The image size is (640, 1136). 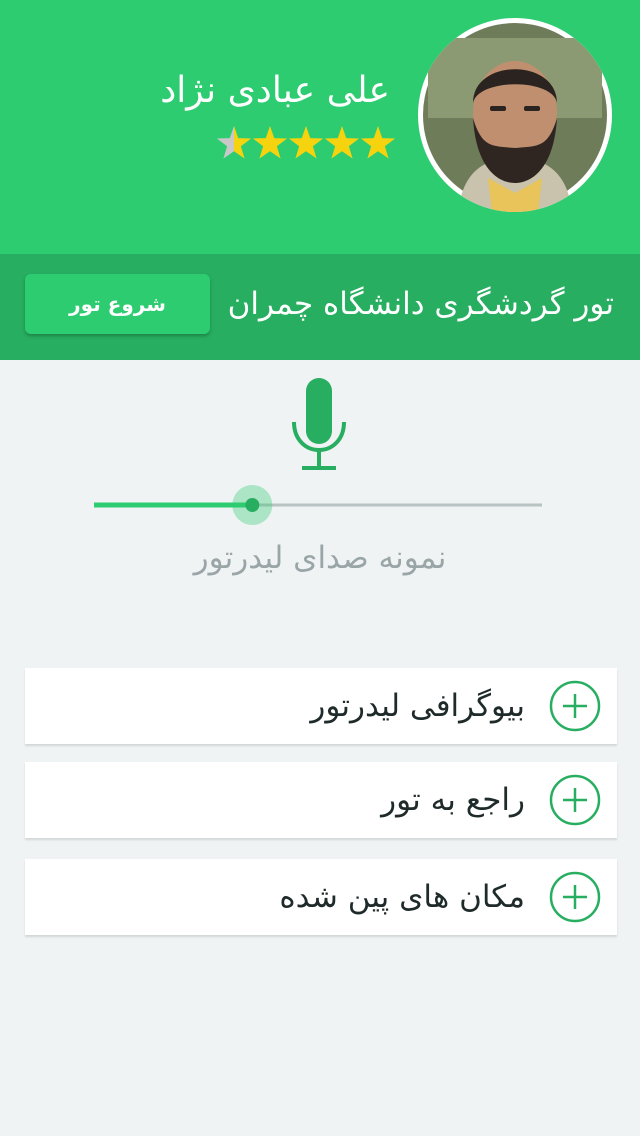 I want to click on section-pinned-places: مکان های پین شده, so click(x=321, y=897).